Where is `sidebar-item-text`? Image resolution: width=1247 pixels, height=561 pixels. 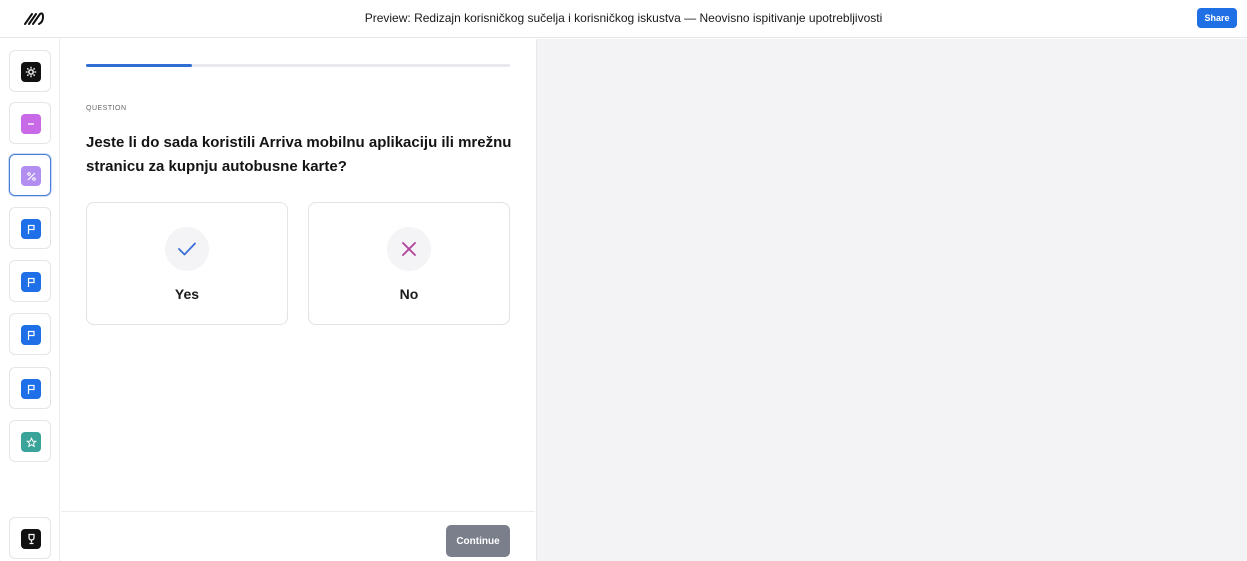 sidebar-item-text is located at coordinates (30, 123).